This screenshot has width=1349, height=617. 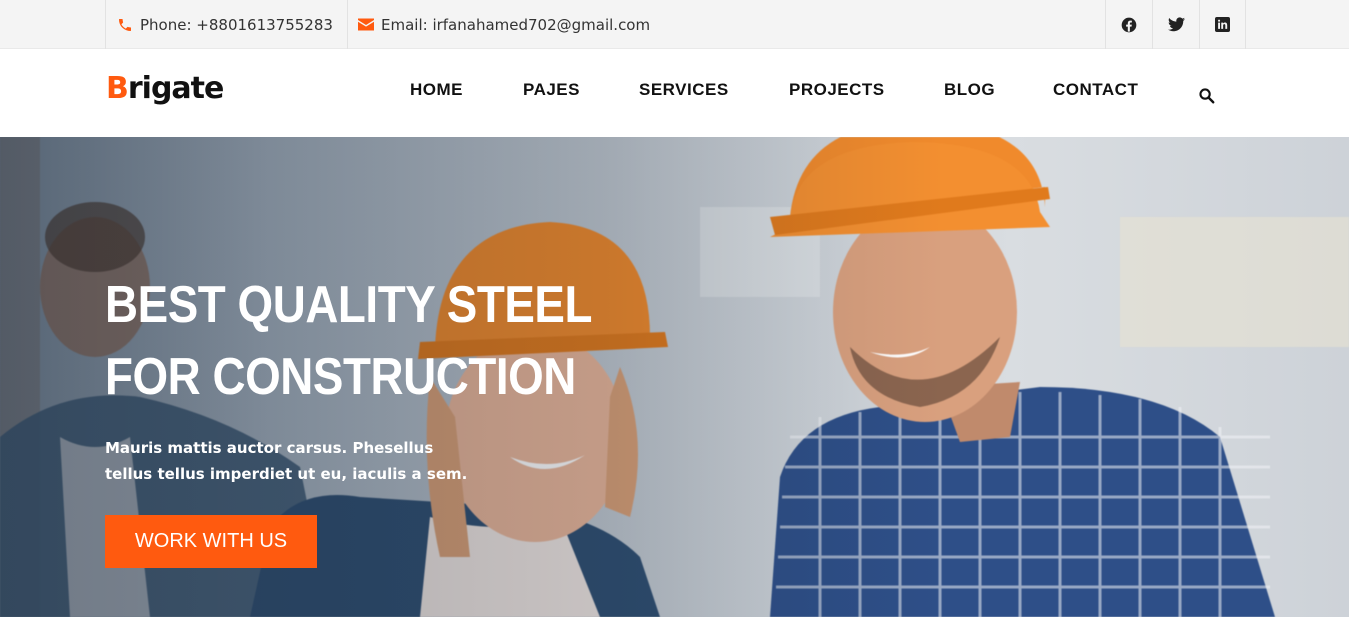 I want to click on nav-projects: PROJECTS, so click(x=837, y=90).